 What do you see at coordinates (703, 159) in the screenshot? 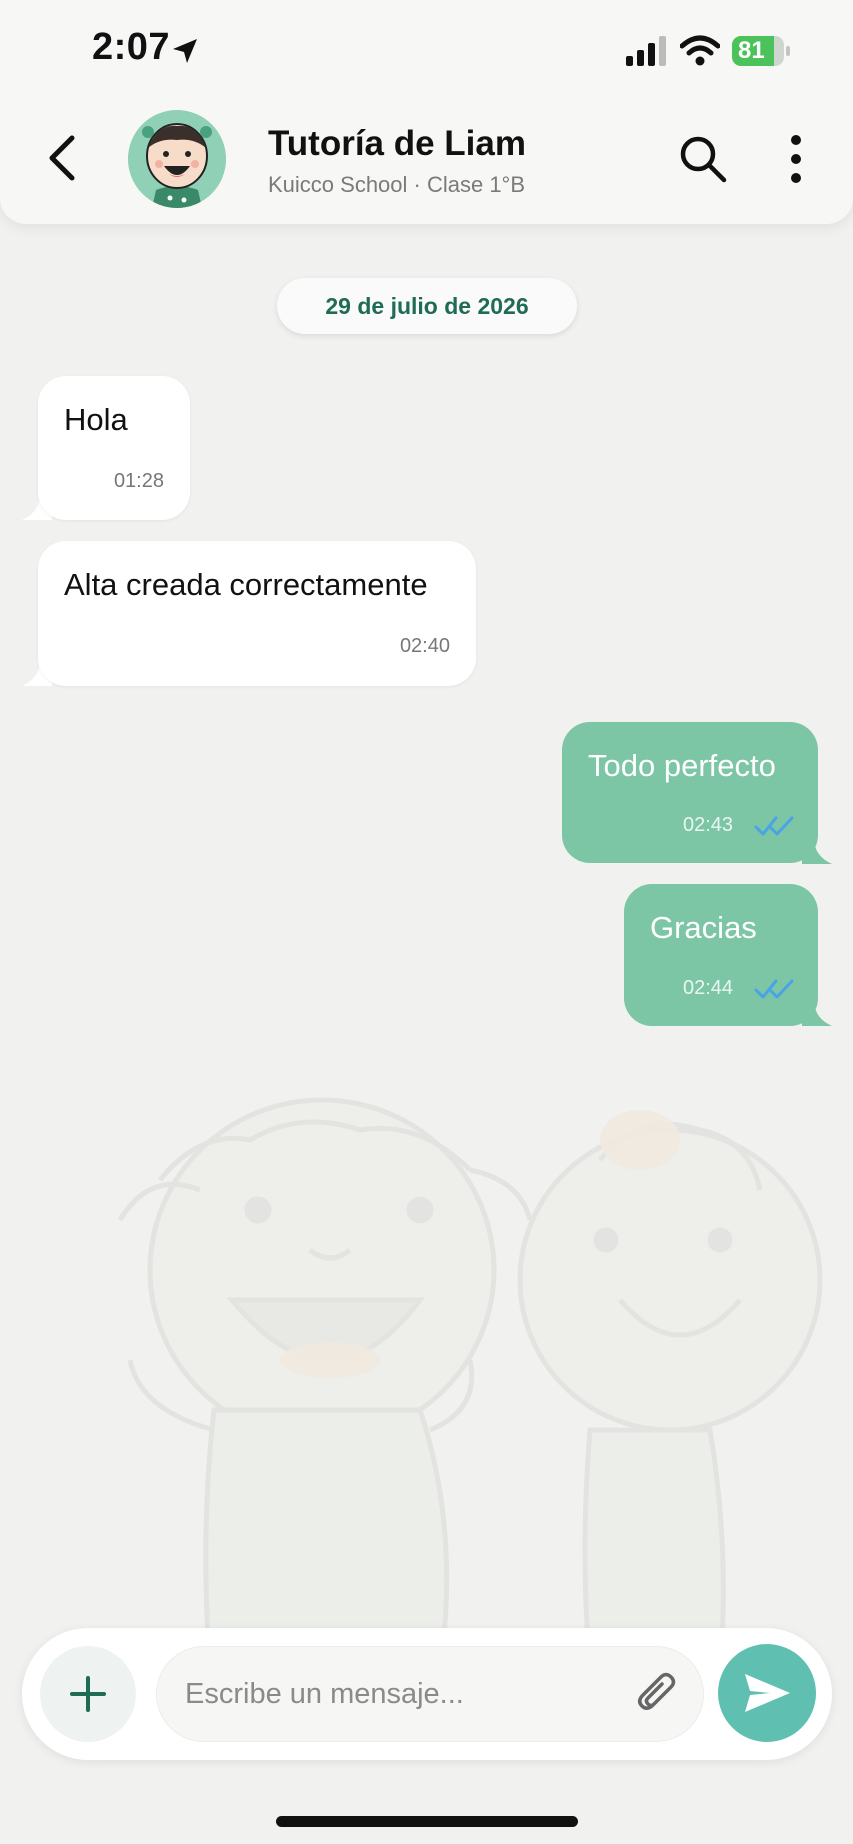
I see `search-button` at bounding box center [703, 159].